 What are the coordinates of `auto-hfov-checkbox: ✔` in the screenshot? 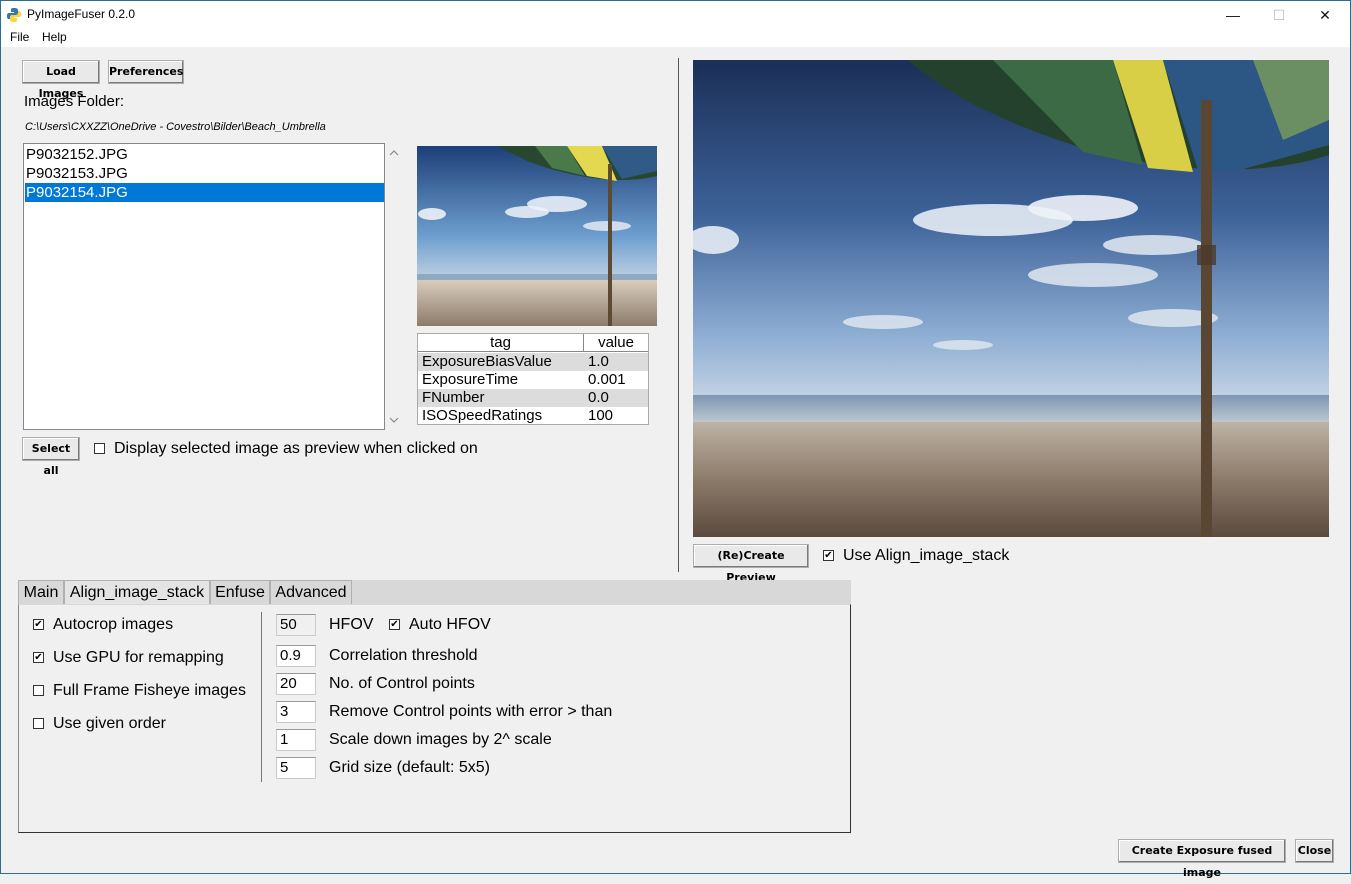 It's located at (394, 624).